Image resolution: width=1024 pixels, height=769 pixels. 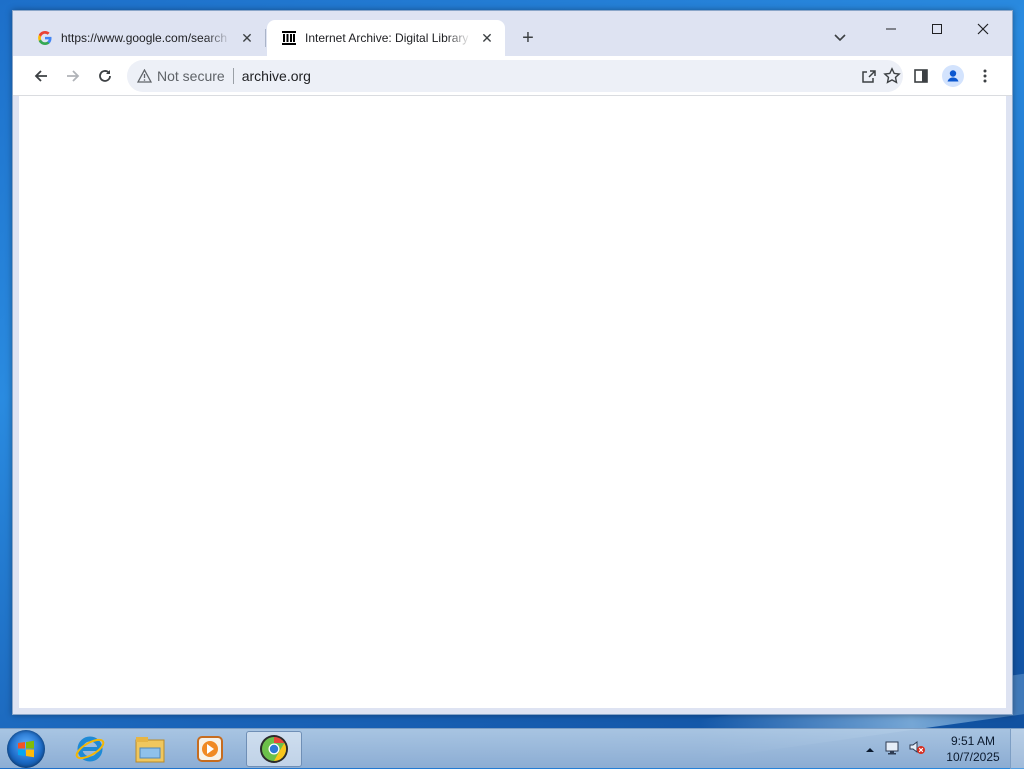 What do you see at coordinates (233, 76) in the screenshot?
I see `omnibox-divider` at bounding box center [233, 76].